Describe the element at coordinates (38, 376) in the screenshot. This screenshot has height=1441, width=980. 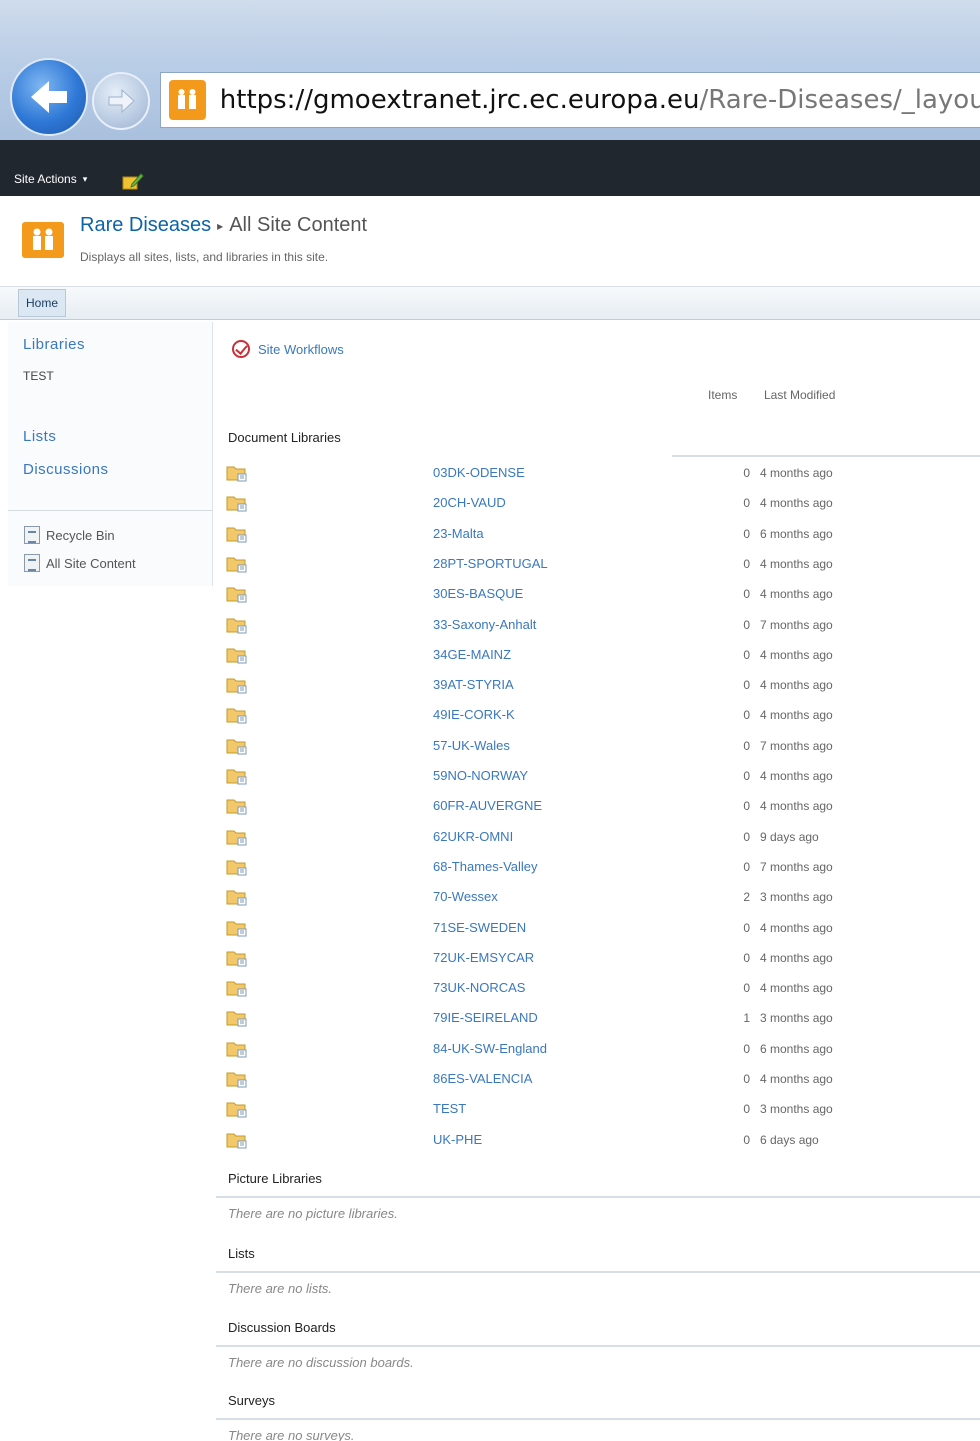
I see `ql-library-test: TEST` at that location.